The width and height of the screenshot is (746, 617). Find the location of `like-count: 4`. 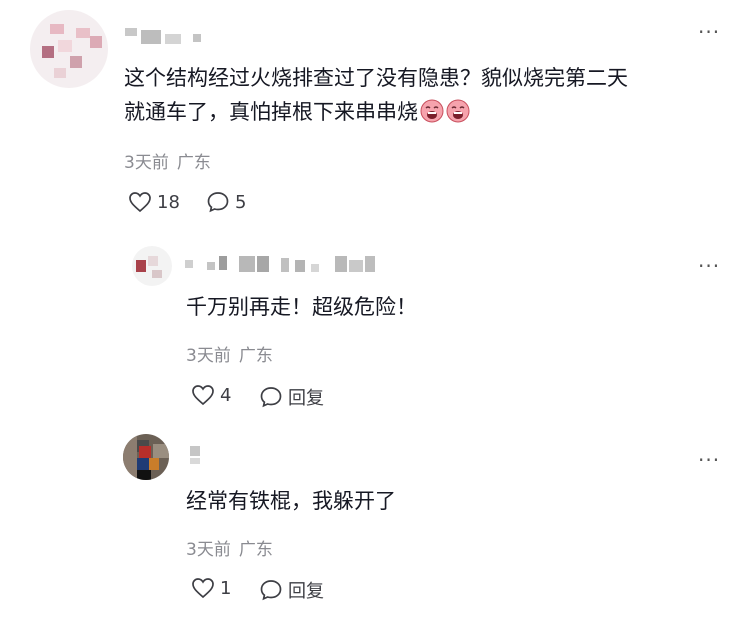

like-count: 4 is located at coordinates (226, 395).